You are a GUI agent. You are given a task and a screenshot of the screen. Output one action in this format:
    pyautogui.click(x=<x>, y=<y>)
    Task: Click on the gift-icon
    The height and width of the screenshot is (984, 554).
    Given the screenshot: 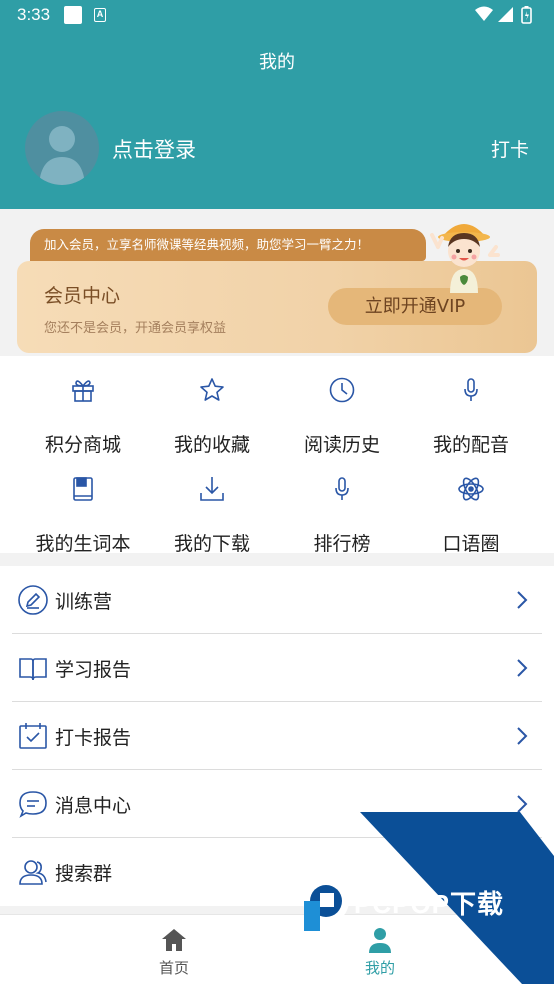 What is the action you would take?
    pyautogui.click(x=83, y=391)
    